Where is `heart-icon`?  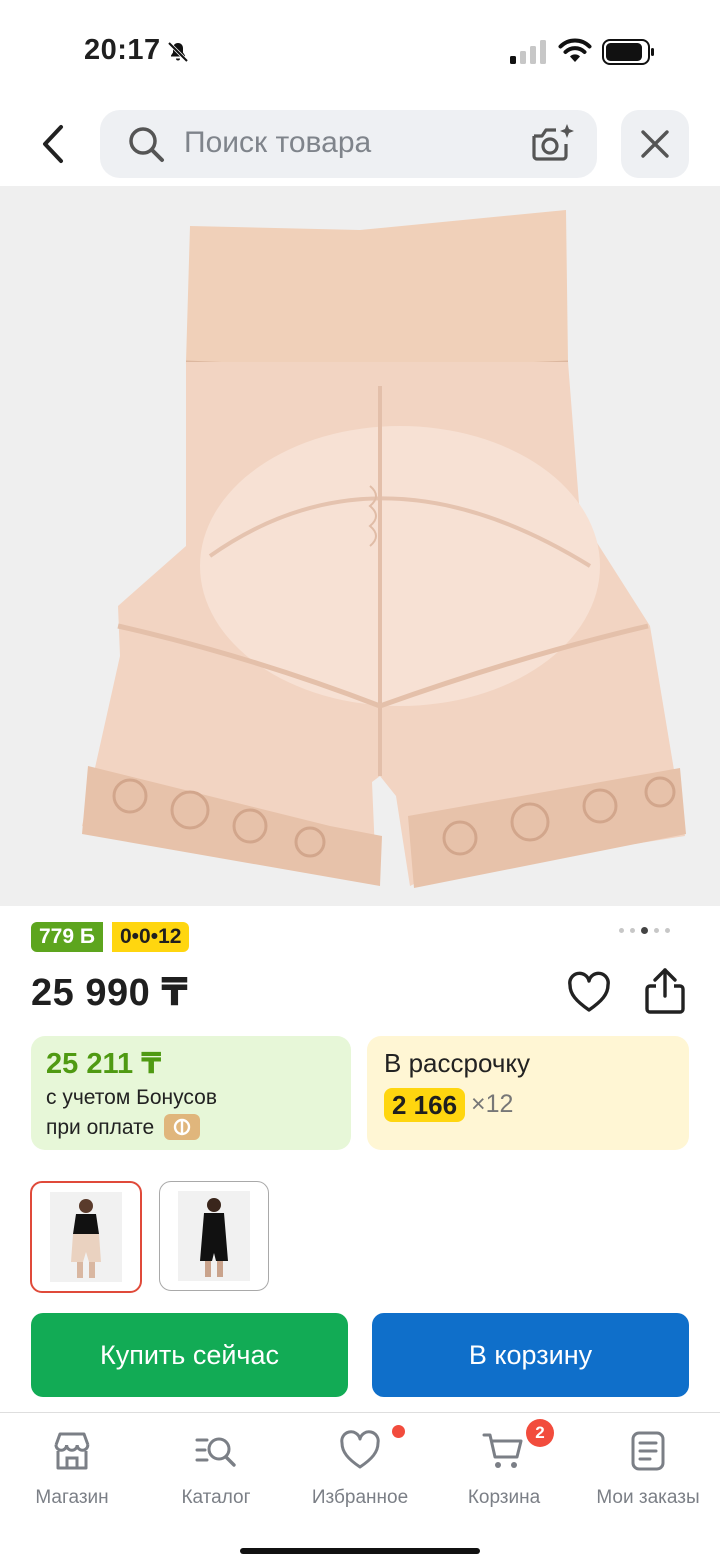 heart-icon is located at coordinates (360, 1449).